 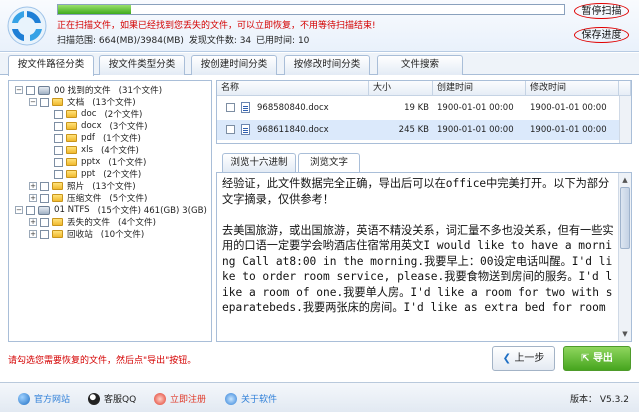 What do you see at coordinates (624, 257) in the screenshot?
I see `preview-scrollbar: ▲ ▼` at bounding box center [624, 257].